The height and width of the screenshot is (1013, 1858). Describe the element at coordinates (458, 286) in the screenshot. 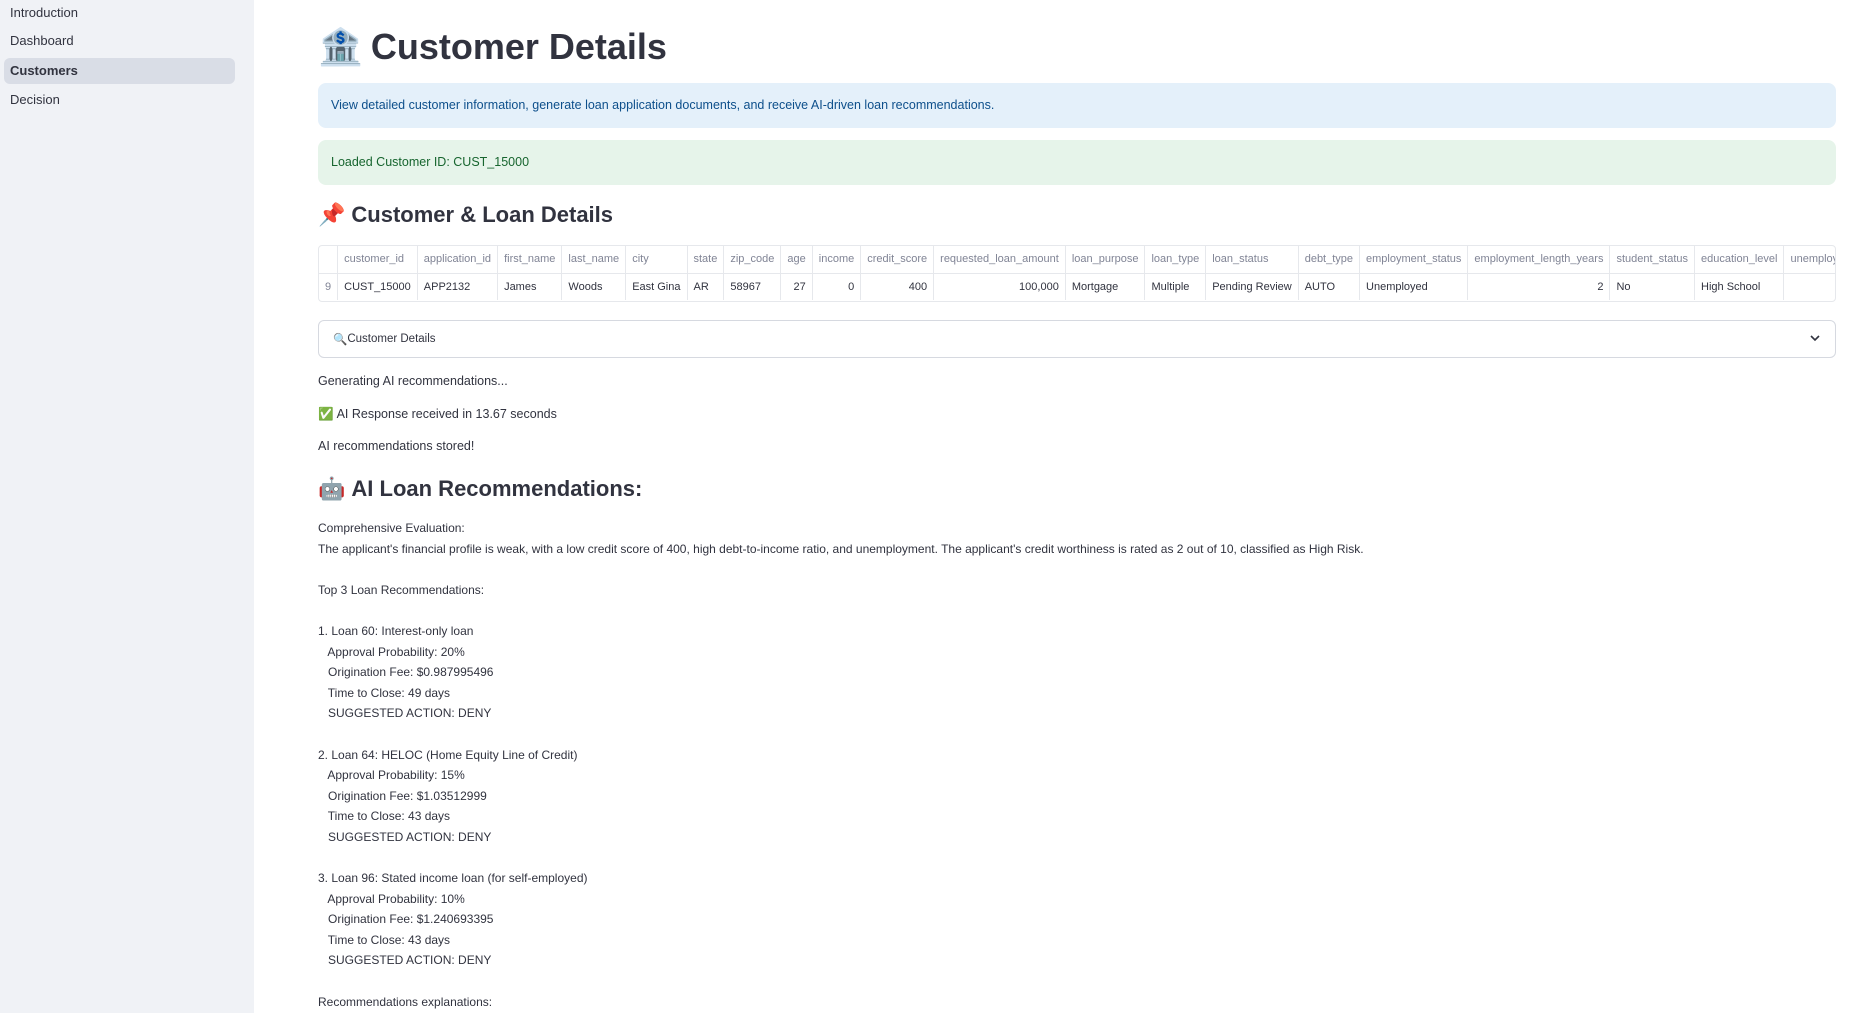

I see `table-cell: APP2132` at that location.